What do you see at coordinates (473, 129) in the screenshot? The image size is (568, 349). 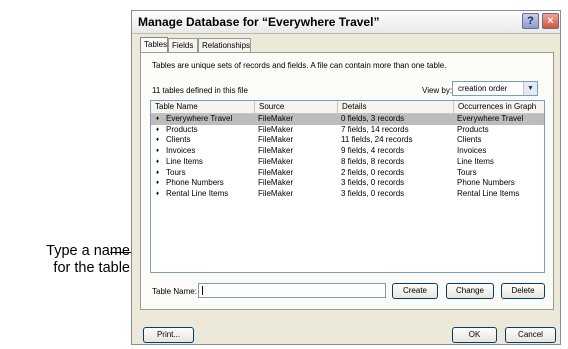 I see `cell-occurrences: Products` at bounding box center [473, 129].